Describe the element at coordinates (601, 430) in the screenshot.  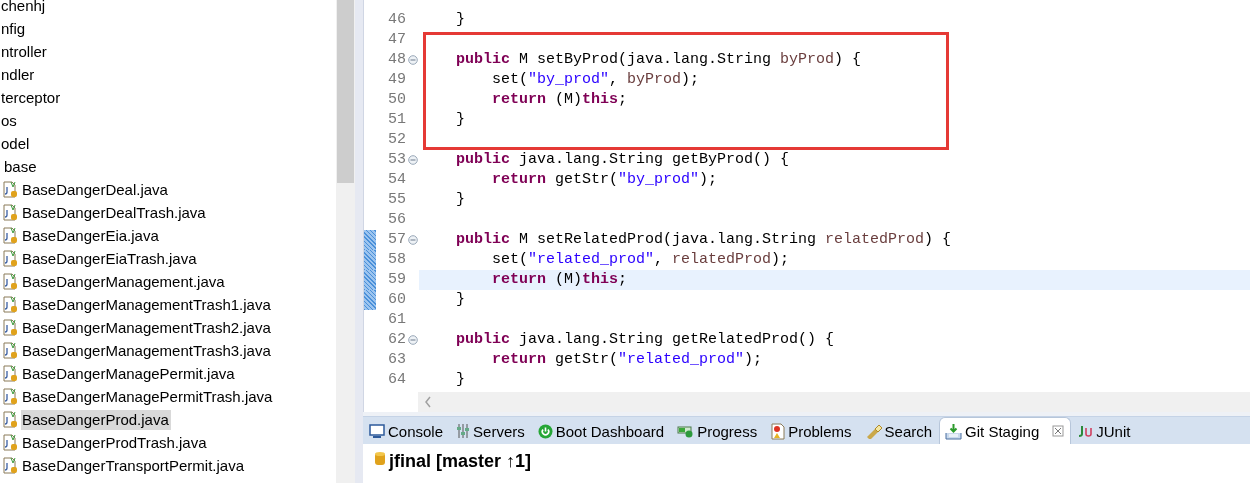
I see `panel-tab: Boot Dashboard` at that location.